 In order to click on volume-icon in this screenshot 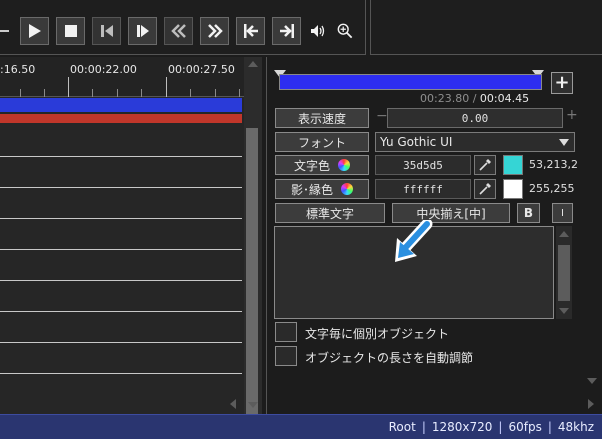, I will do `click(318, 31)`.